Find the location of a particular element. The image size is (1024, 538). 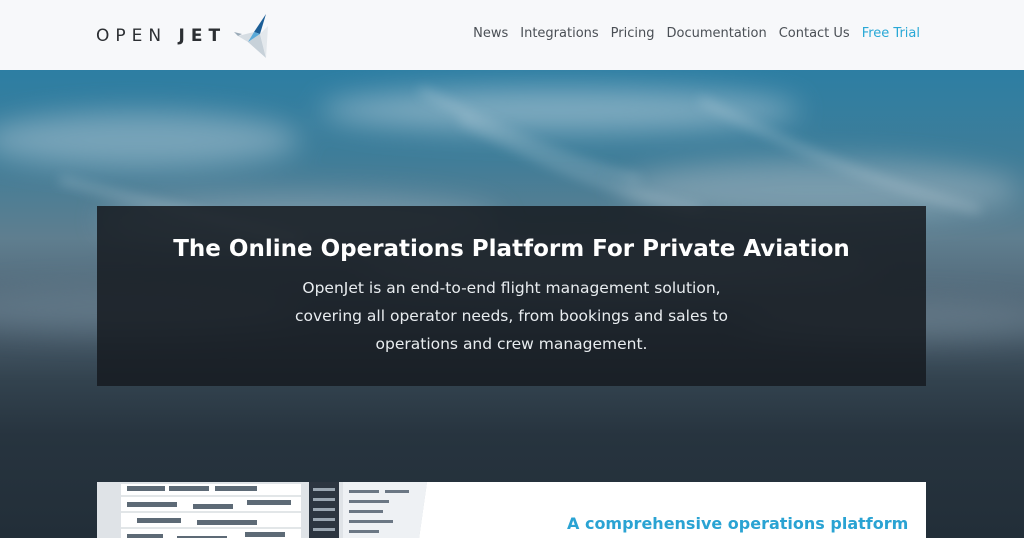

feature-card: A comprehensive operations platform is located at coordinates (511, 510).